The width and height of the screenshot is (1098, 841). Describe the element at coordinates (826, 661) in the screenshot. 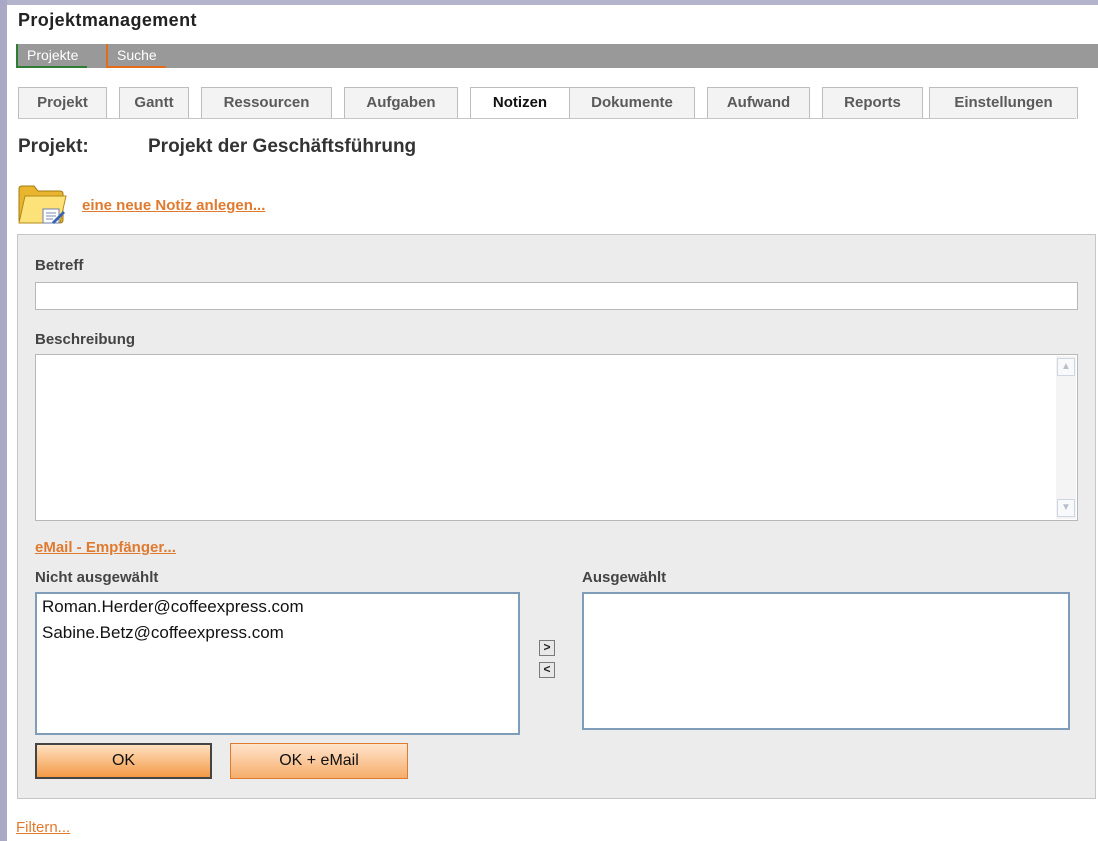

I see `selected-listbox` at that location.